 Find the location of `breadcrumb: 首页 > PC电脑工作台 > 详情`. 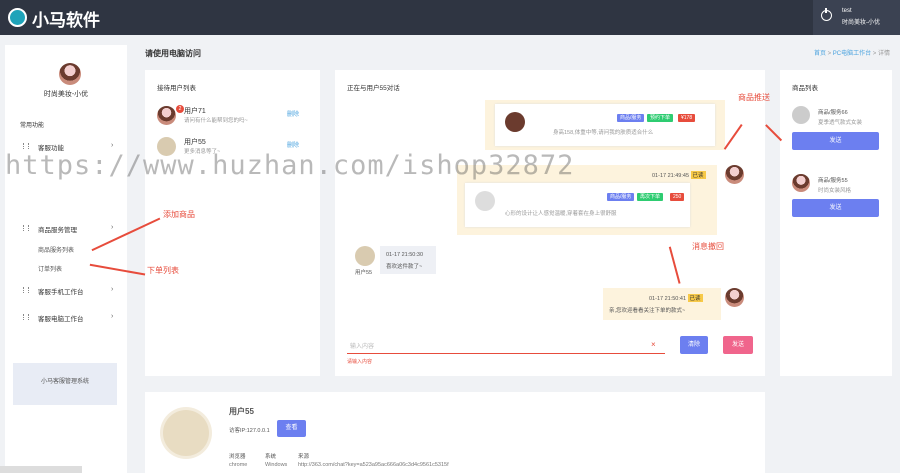

breadcrumb: 首页 > PC电脑工作台 > 详情 is located at coordinates (851, 54).